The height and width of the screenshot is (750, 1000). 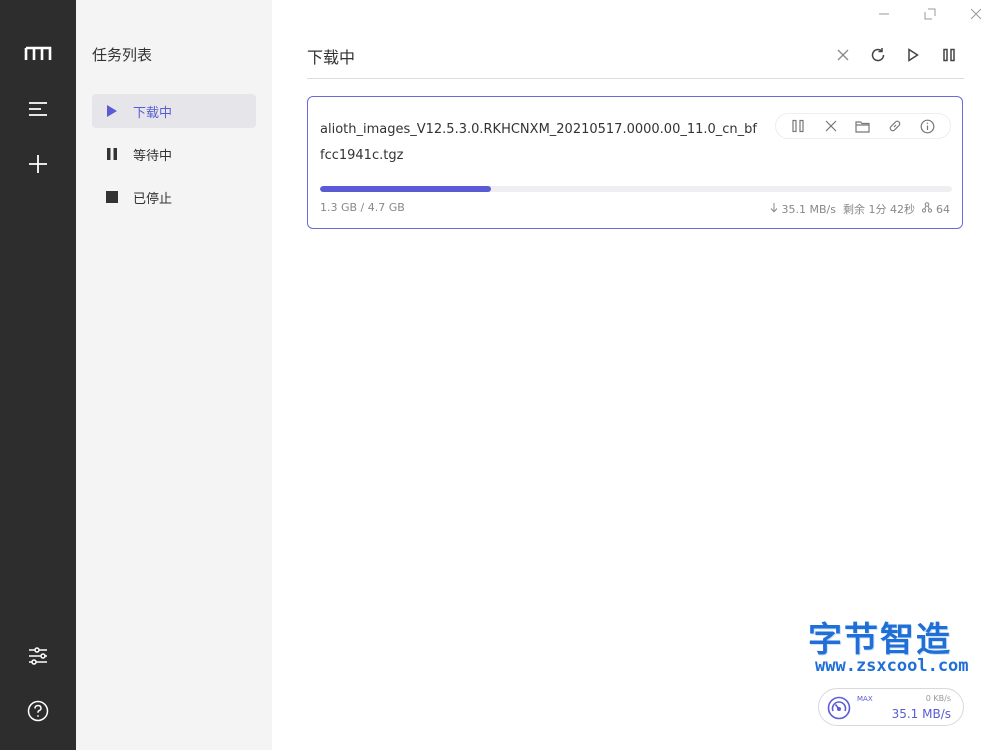 I want to click on add-icon, so click(x=38, y=164).